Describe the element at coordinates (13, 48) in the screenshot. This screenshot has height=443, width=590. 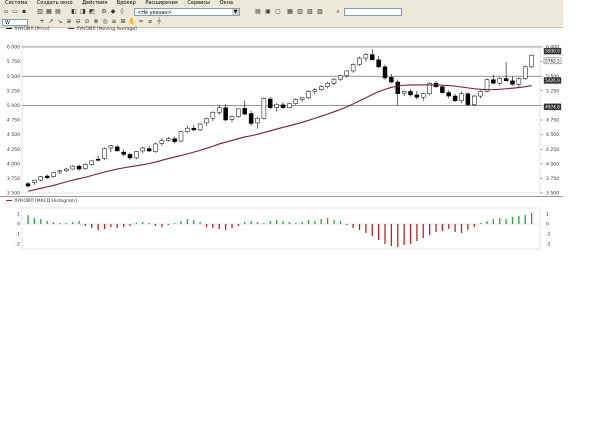
I see `y-tick-label-left: 6 000` at that location.